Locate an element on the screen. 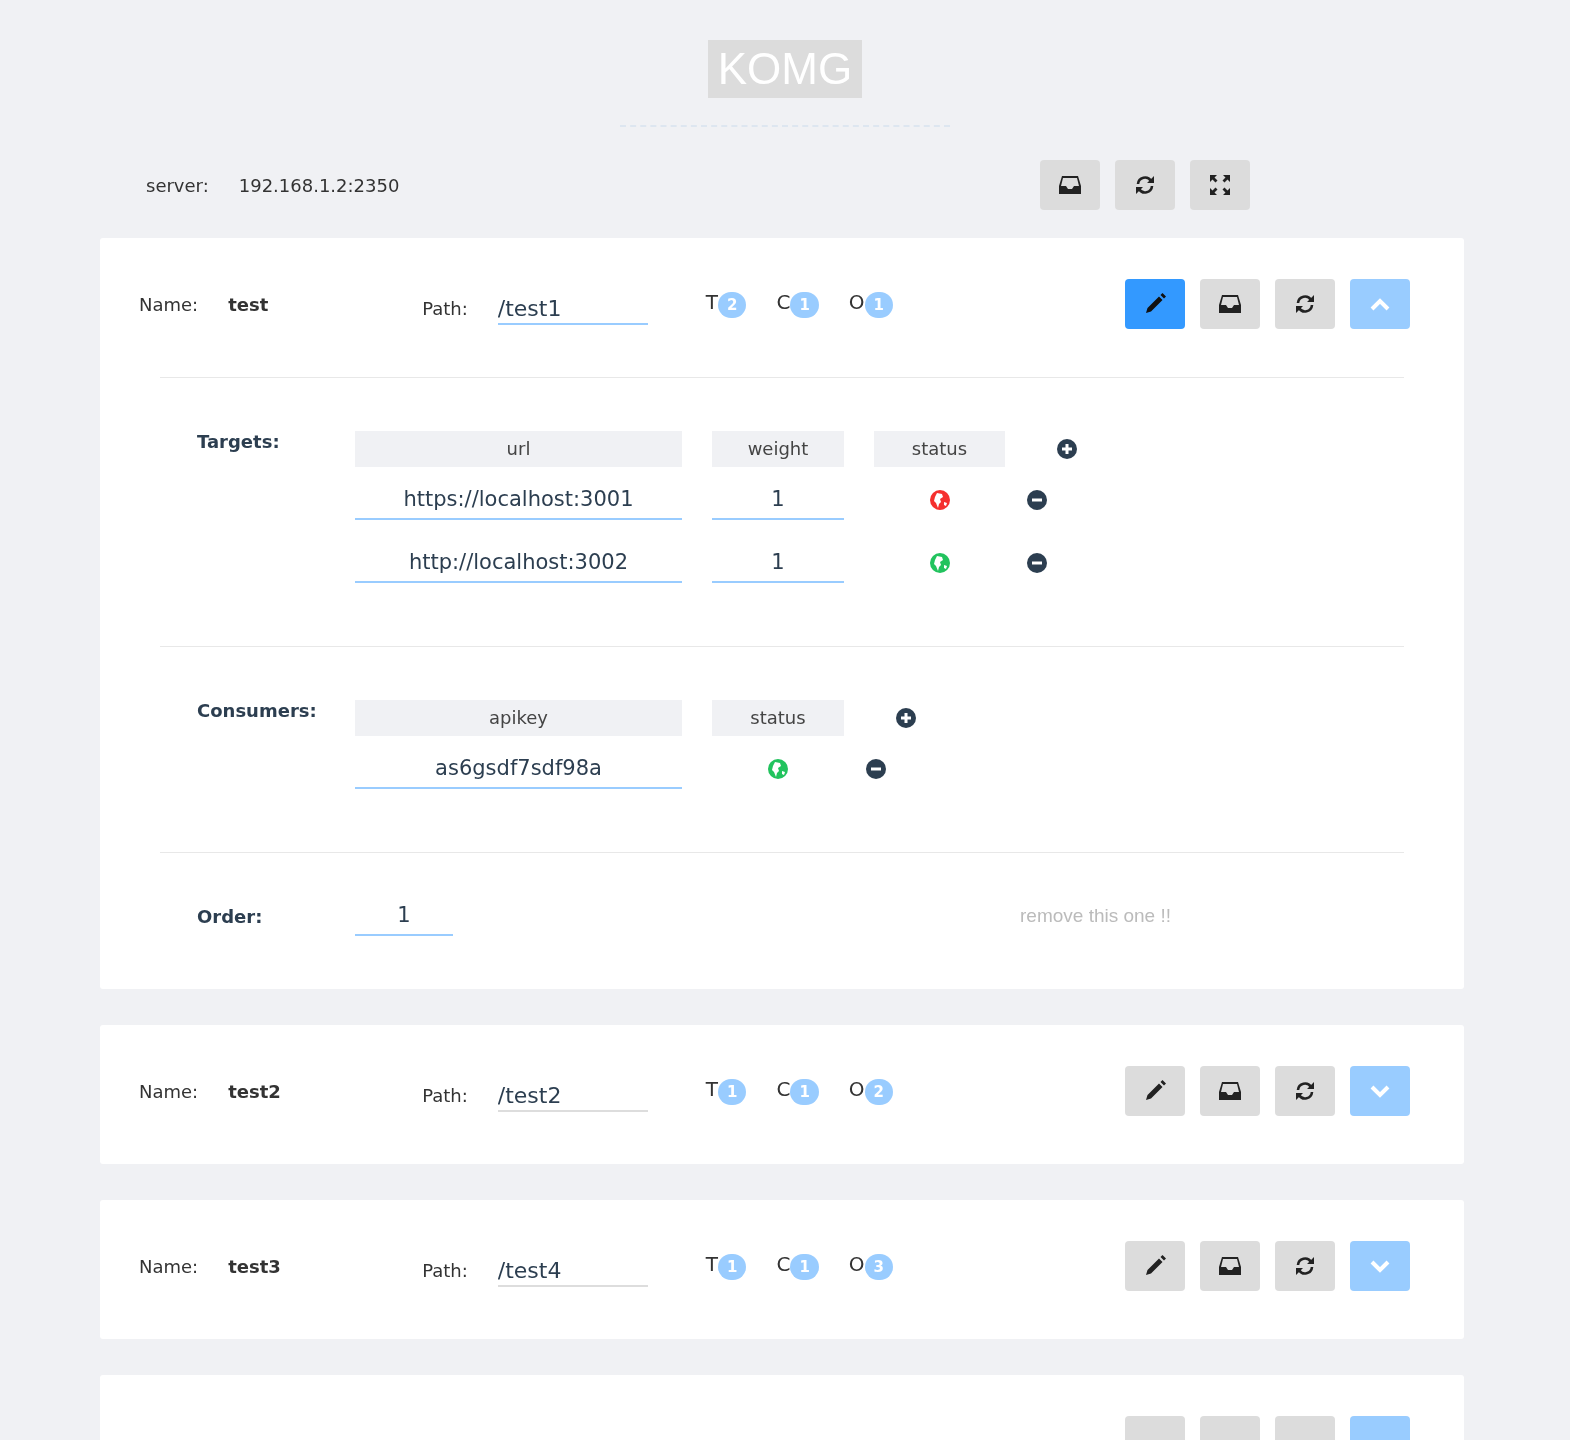 The height and width of the screenshot is (1440, 1570). server-address: 192.168.1.2:2350 is located at coordinates (319, 185).